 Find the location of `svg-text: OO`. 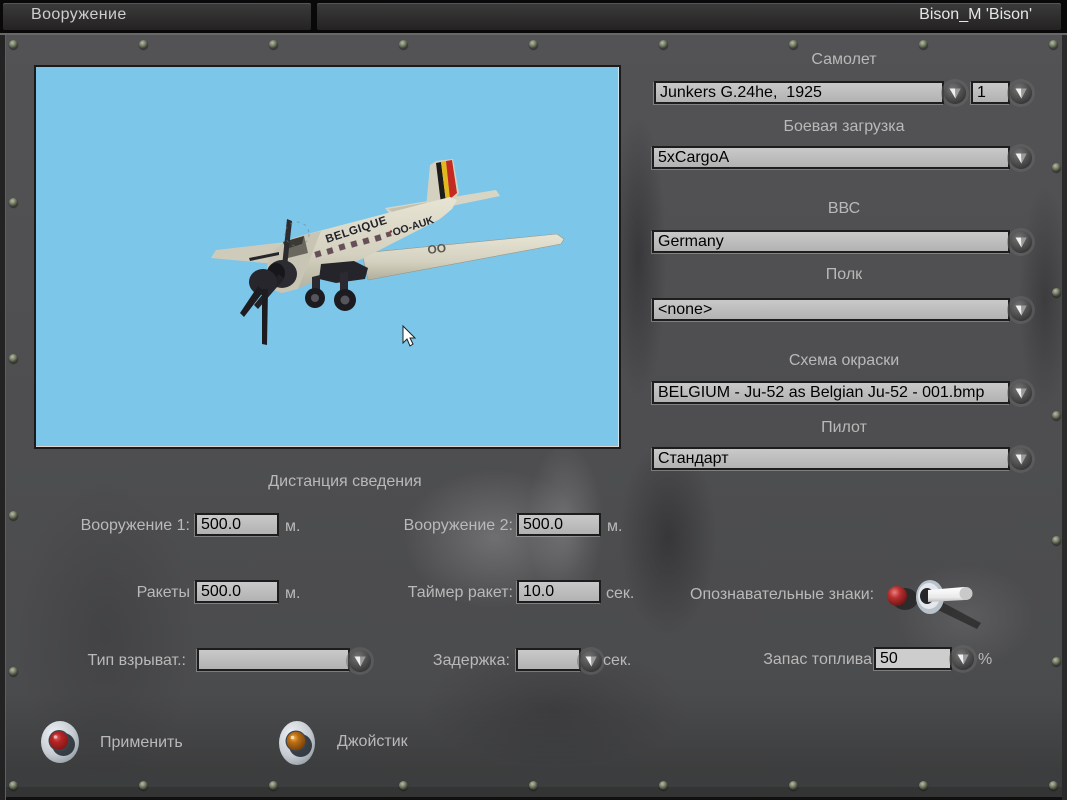

svg-text: OO is located at coordinates (437, 249).